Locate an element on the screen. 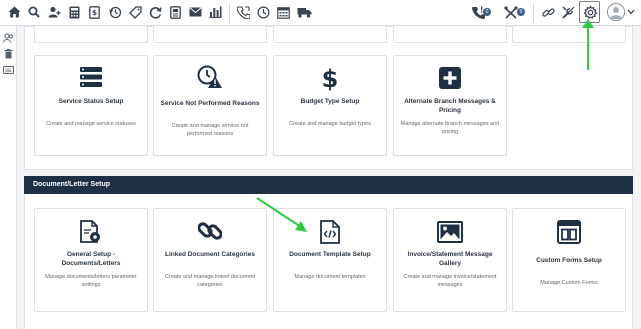 The width and height of the screenshot is (641, 329). annotation-arrow-template is located at coordinates (281, 214).